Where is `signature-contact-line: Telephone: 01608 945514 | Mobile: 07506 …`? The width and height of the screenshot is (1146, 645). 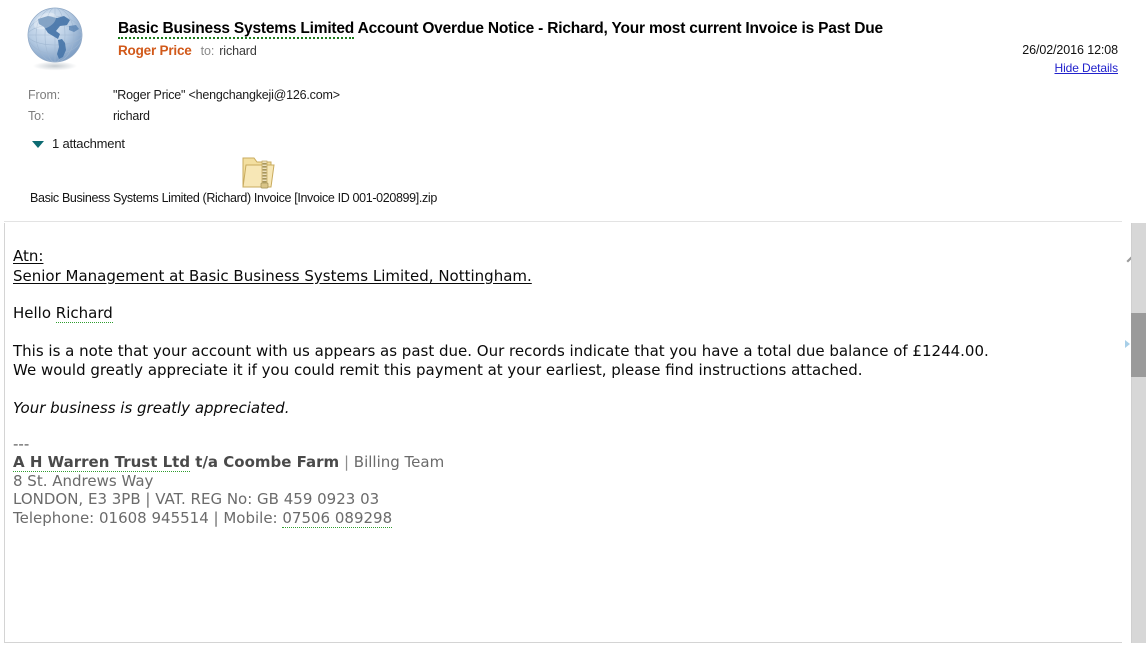 signature-contact-line: Telephone: 01608 945514 | Mobile: 07506 … is located at coordinates (558, 518).